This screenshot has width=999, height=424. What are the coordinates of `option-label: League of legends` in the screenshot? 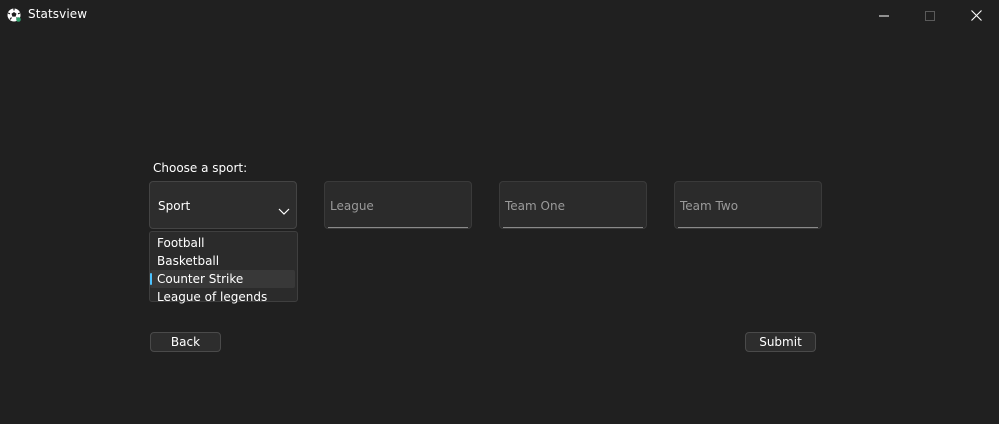 It's located at (212, 297).